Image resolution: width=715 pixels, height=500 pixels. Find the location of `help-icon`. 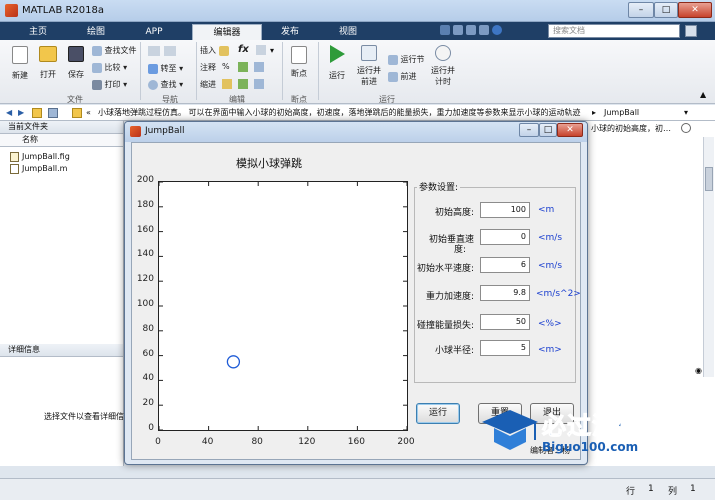

help-icon is located at coordinates (496, 30).